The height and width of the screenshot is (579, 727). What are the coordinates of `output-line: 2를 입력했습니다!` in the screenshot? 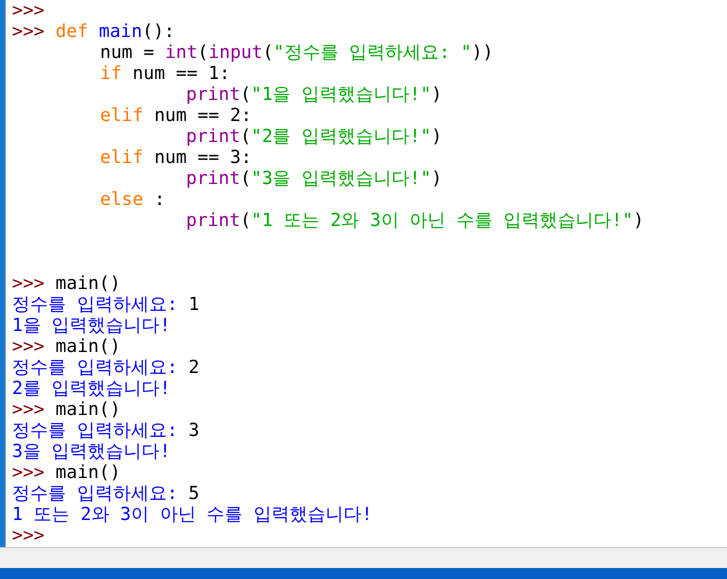 It's located at (91, 388).